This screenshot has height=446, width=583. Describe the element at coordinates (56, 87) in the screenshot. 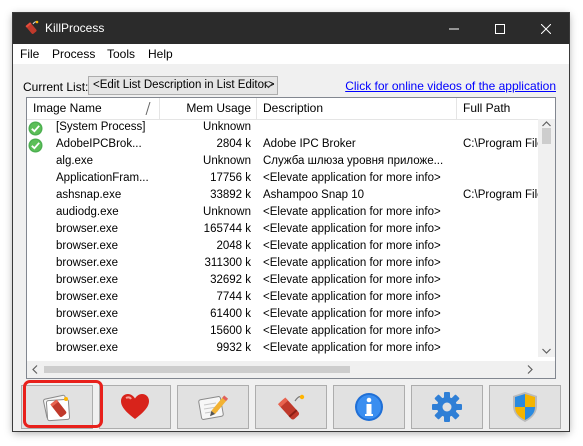

I see `current-list-label: Current List:` at that location.